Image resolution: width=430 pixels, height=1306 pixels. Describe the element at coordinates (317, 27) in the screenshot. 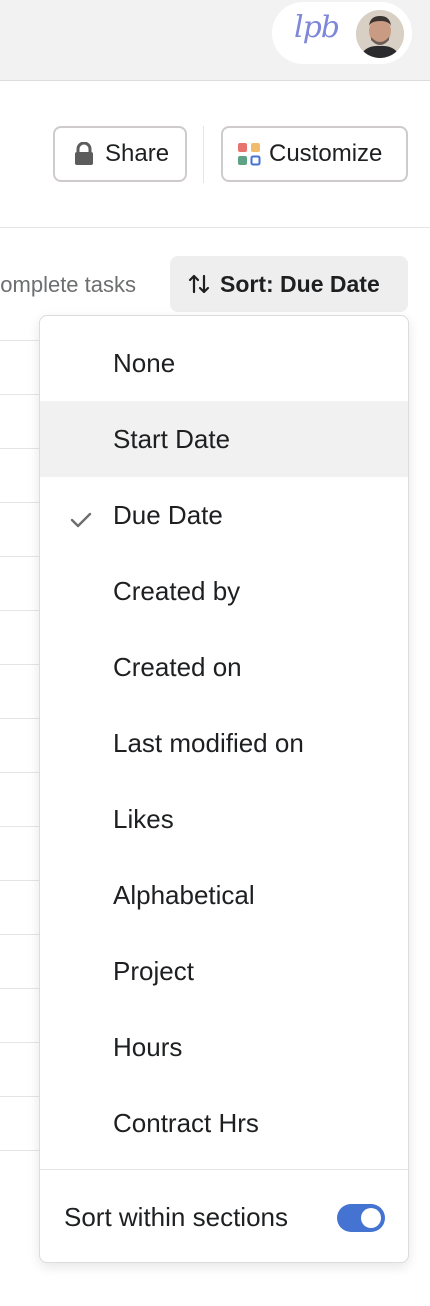

I see `org-logo: lpb` at that location.